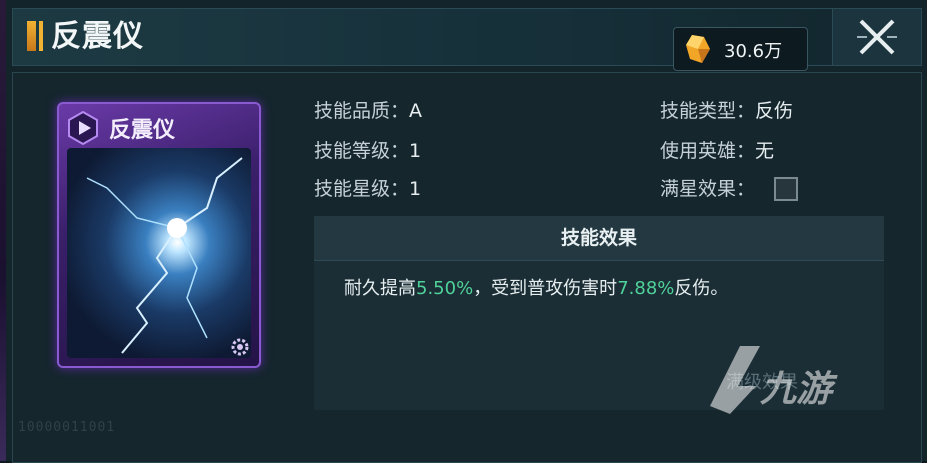 The width and height of the screenshot is (927, 463). I want to click on stat-hero-value: 无, so click(765, 151).